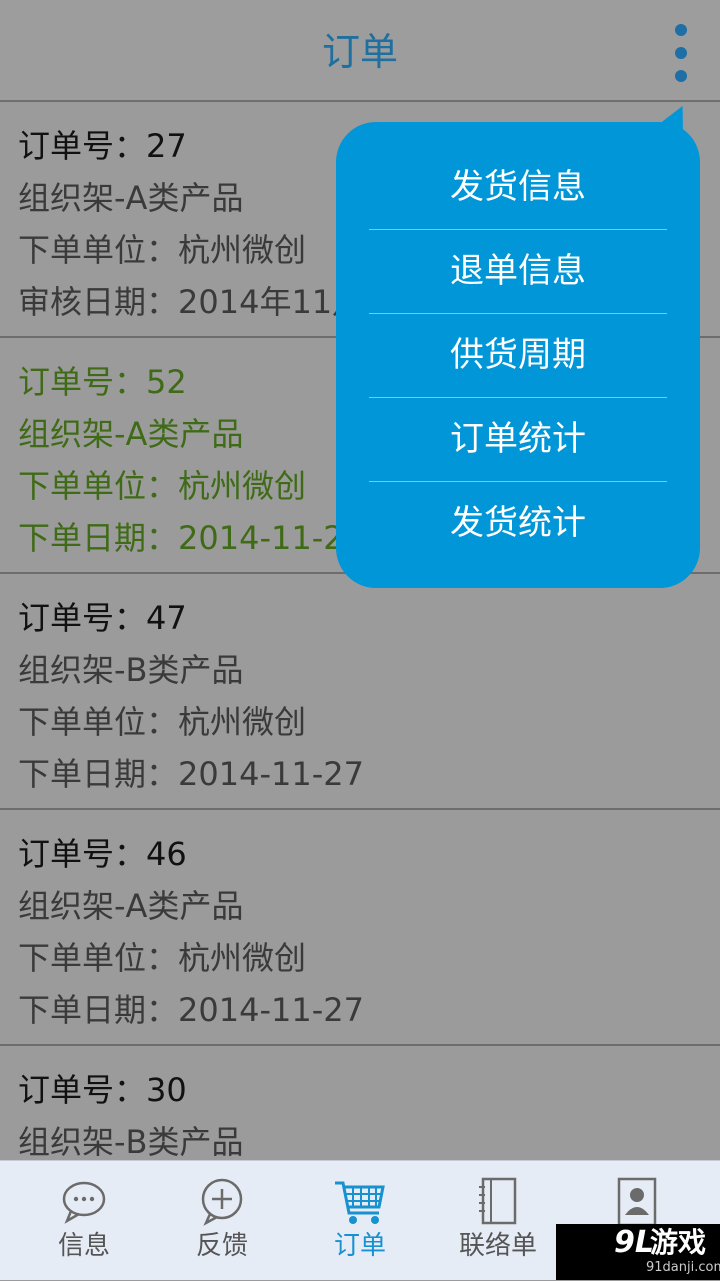 The width and height of the screenshot is (720, 1281). I want to click on menu-item-supply-cycle: 供货周期, so click(518, 356).